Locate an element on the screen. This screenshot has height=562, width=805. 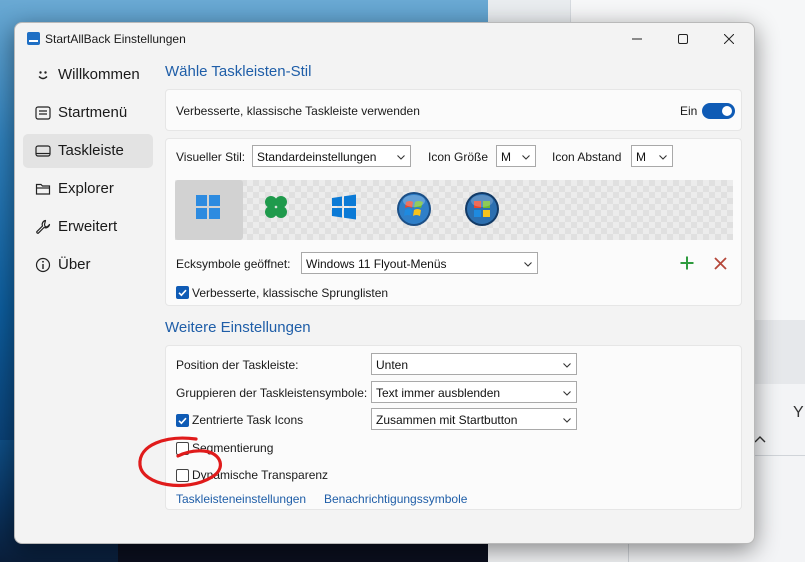
segmentation-label: Segmentierung is located at coordinates (233, 448).